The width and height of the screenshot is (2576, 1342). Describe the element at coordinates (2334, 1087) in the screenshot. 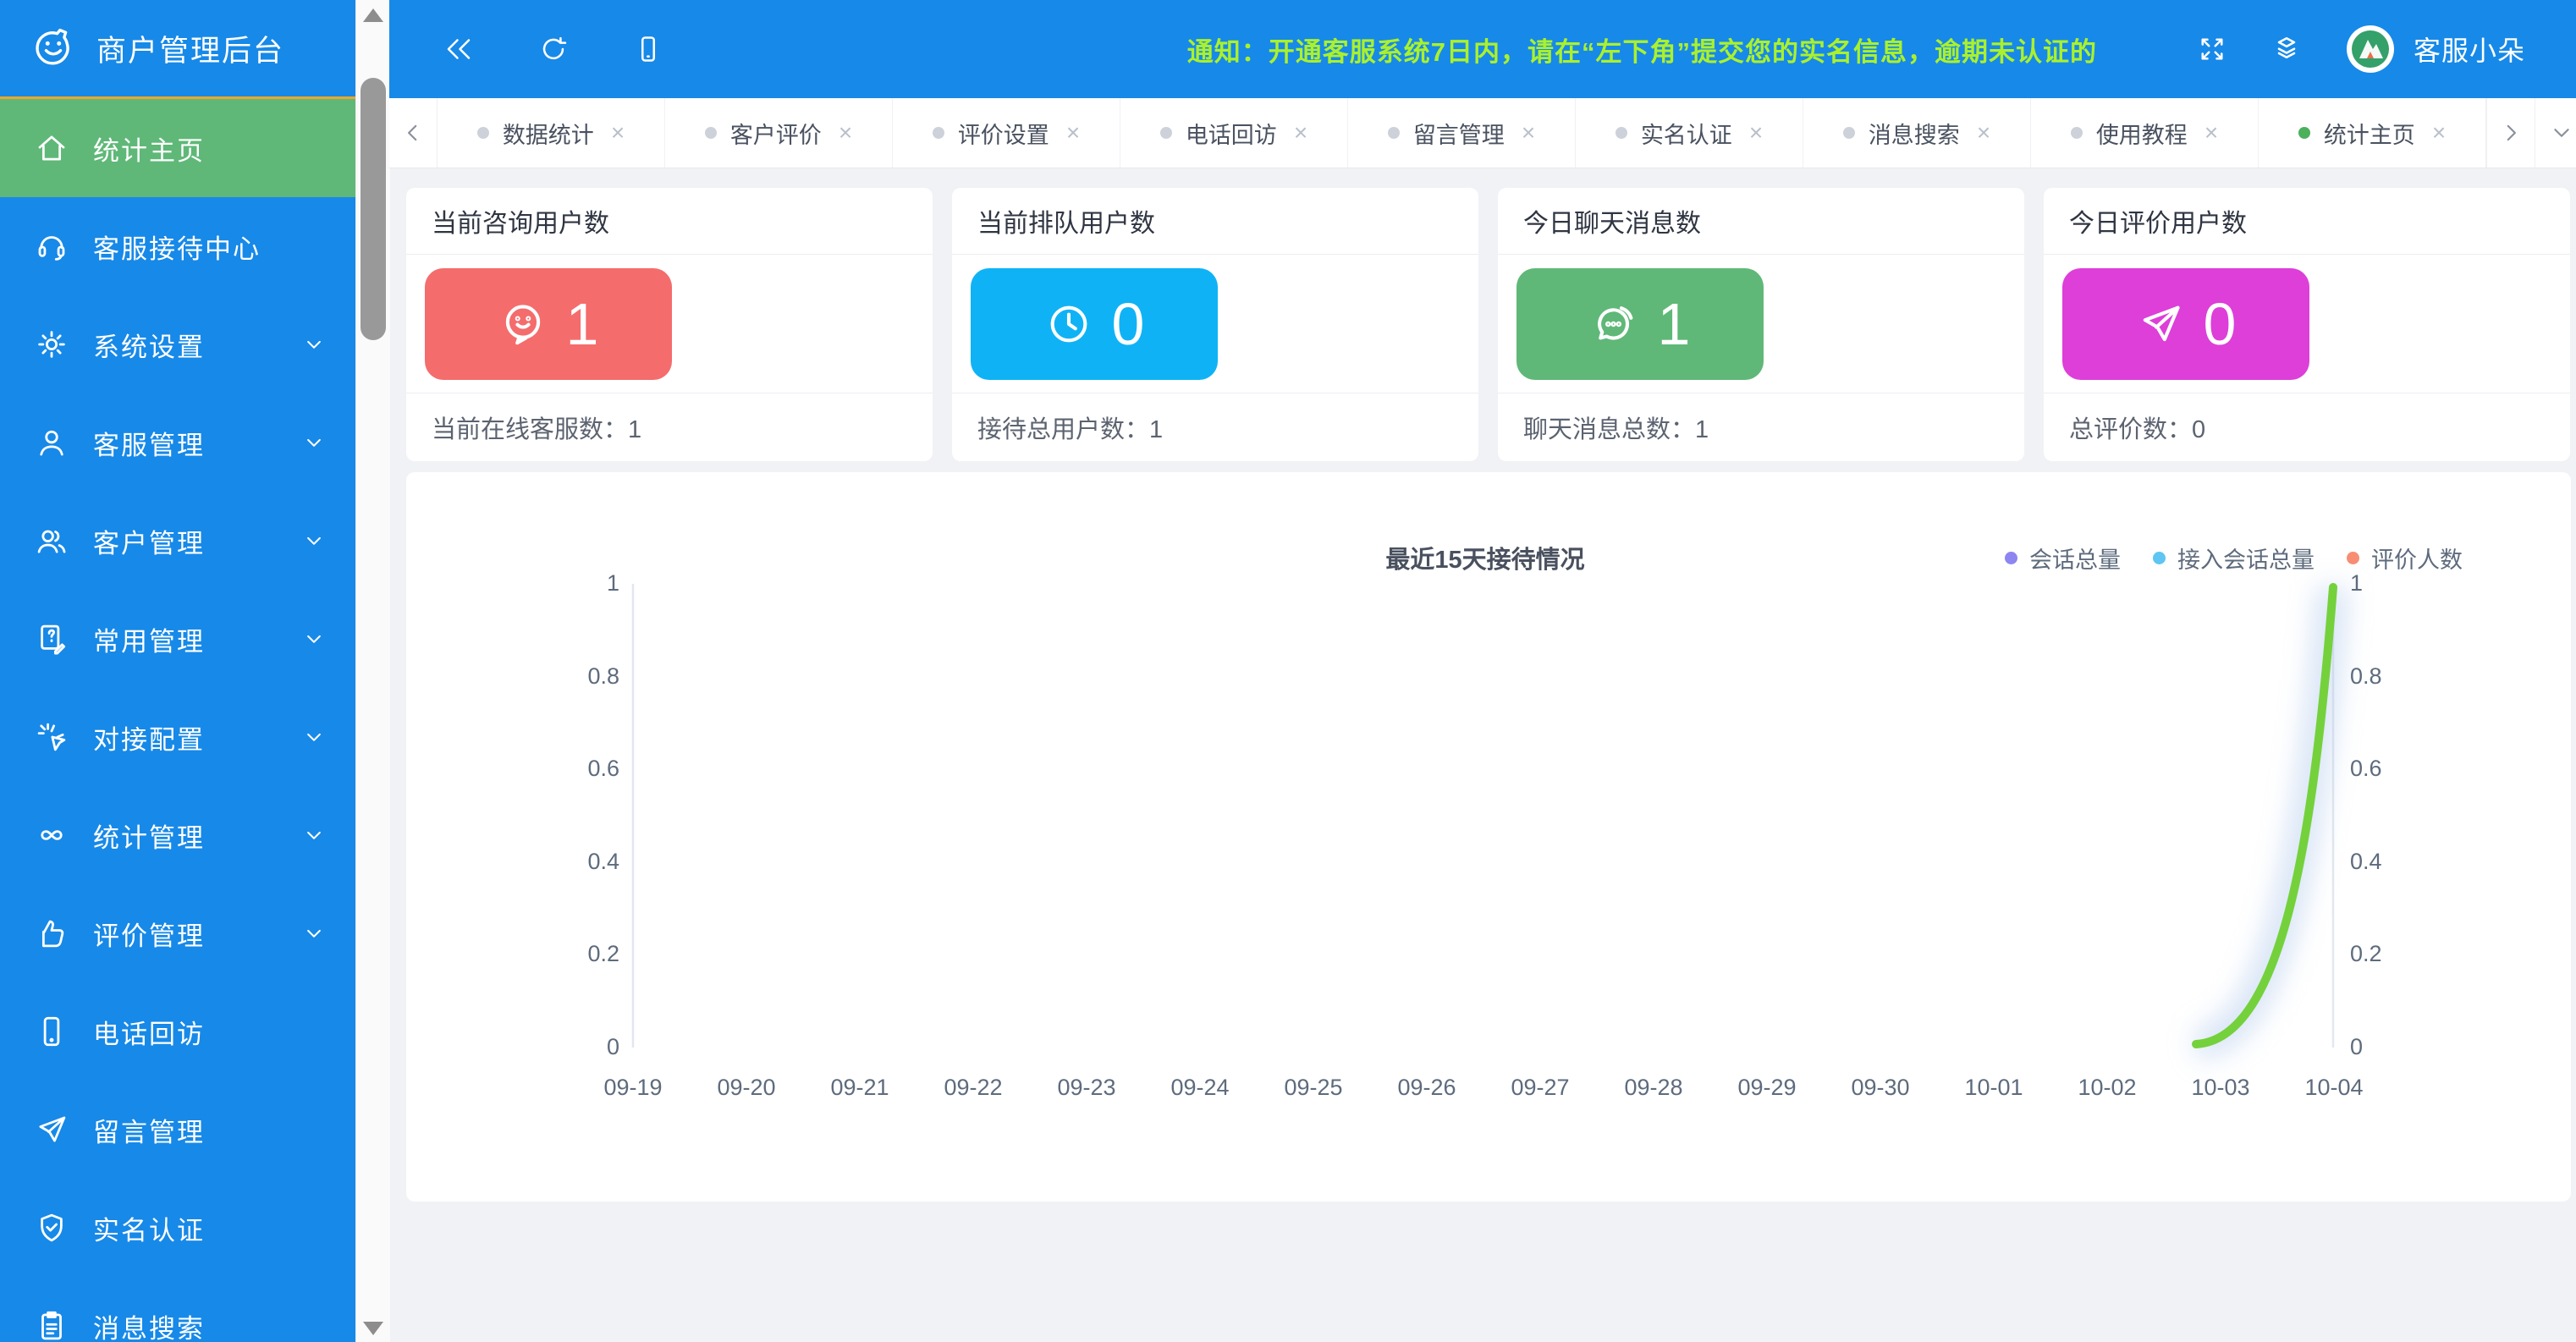

I see `x-axis-tick: 10-04` at that location.